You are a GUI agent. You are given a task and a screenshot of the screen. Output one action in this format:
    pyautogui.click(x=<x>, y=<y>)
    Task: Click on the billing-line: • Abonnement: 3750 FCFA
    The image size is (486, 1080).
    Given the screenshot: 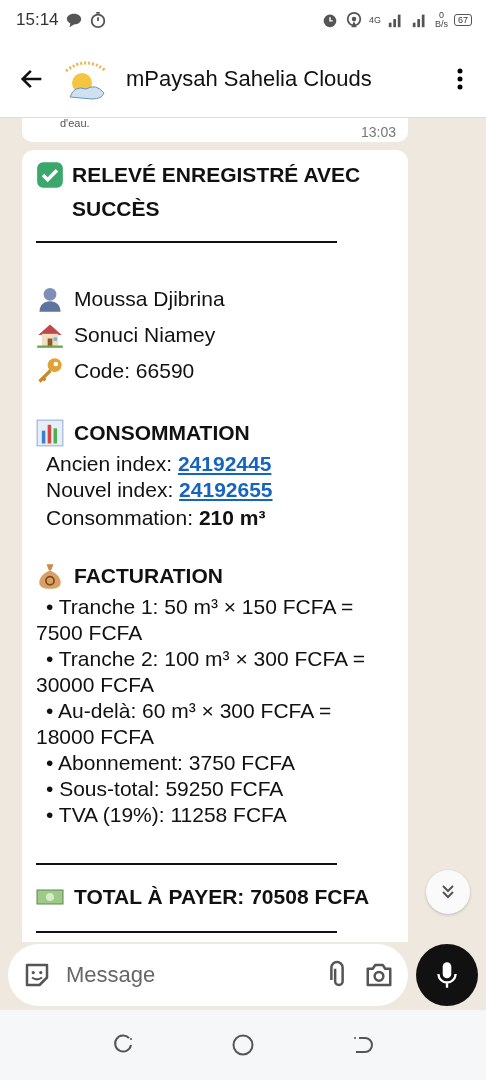 What is the action you would take?
    pyautogui.click(x=170, y=763)
    